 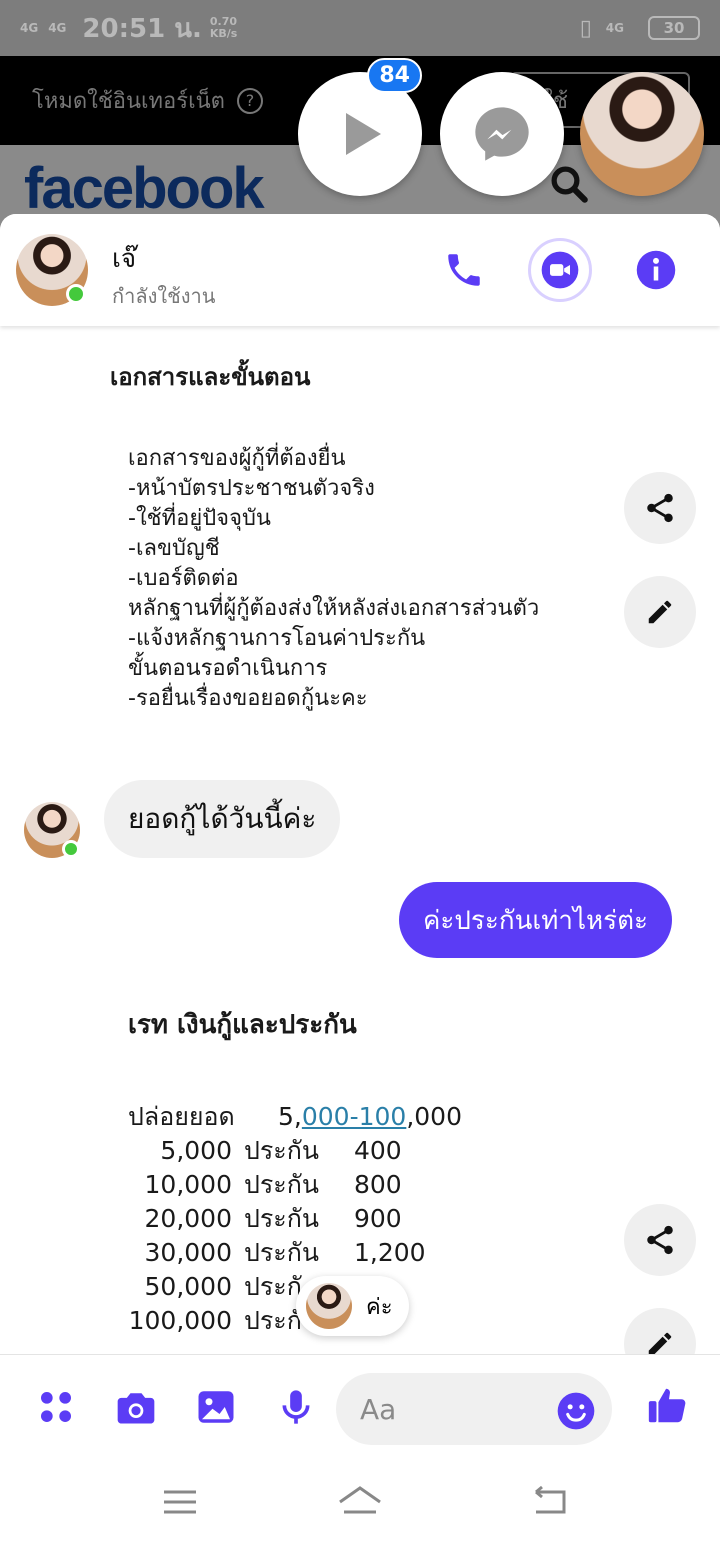 I want to click on release-label: ปล่อยยอด, so click(x=181, y=1116).